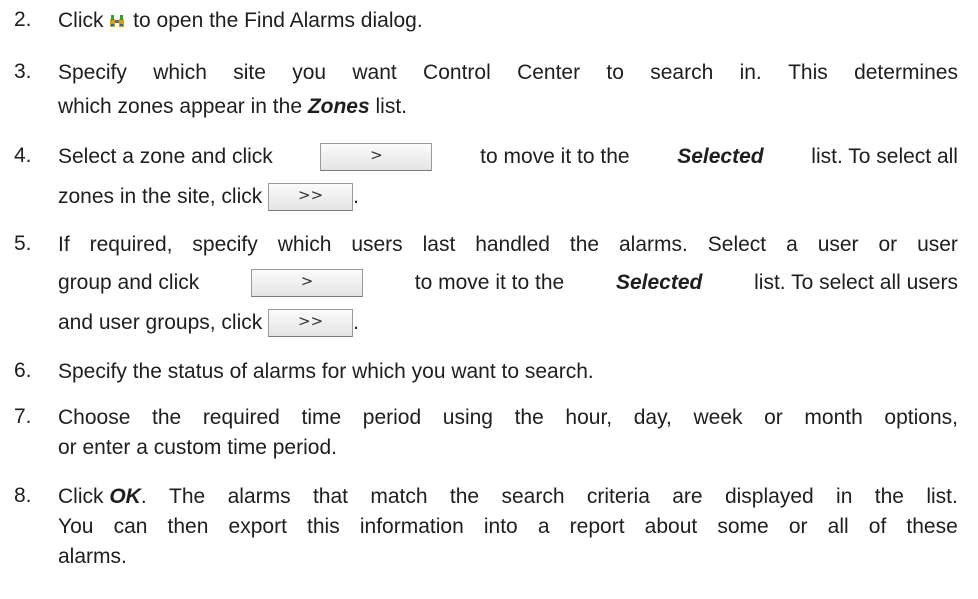 The width and height of the screenshot is (978, 599). Describe the element at coordinates (671, 526) in the screenshot. I see `word: about` at that location.